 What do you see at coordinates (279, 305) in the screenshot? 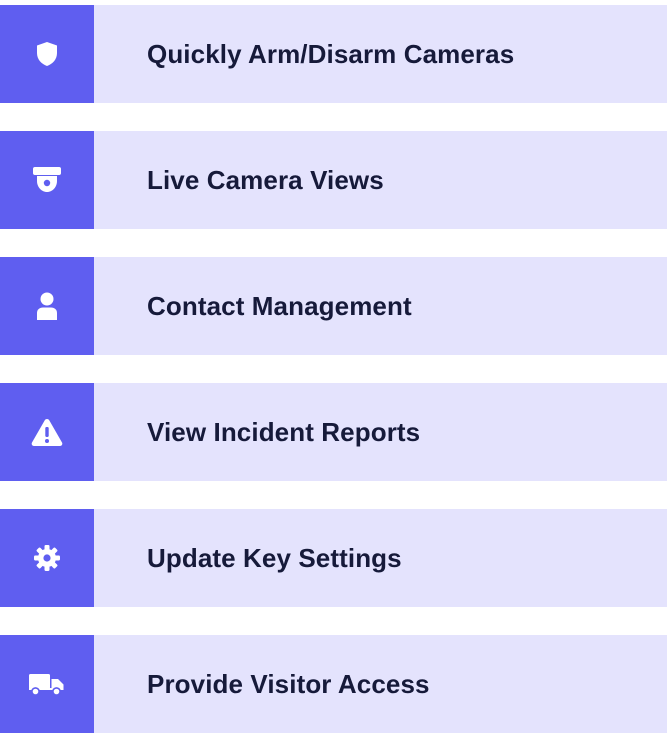
I see `feature-label: Contact Management` at bounding box center [279, 305].